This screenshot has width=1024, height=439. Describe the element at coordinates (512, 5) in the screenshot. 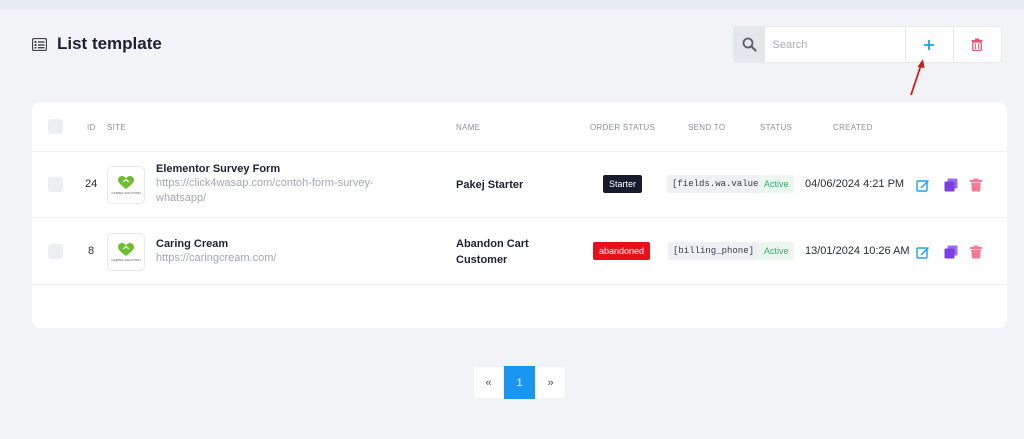

I see `top-strip` at that location.